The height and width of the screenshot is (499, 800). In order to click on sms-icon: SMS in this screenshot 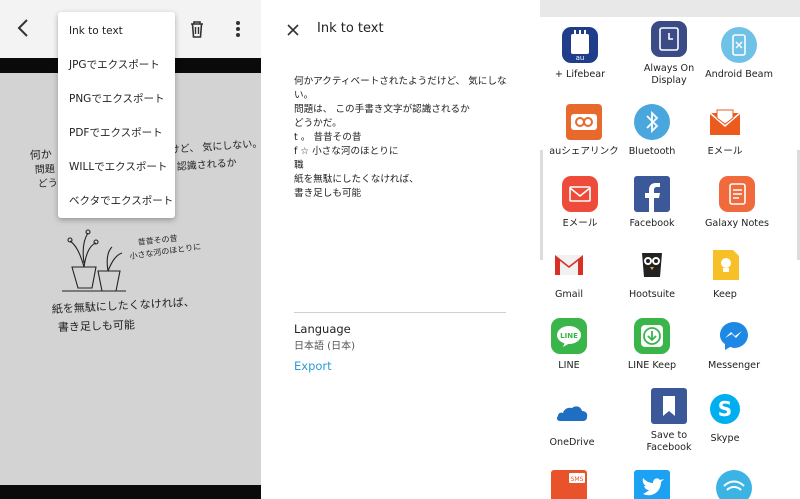, I will do `click(569, 484)`.